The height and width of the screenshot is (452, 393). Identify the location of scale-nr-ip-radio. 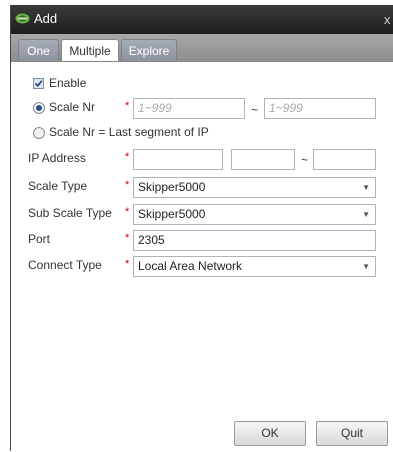
(39, 133).